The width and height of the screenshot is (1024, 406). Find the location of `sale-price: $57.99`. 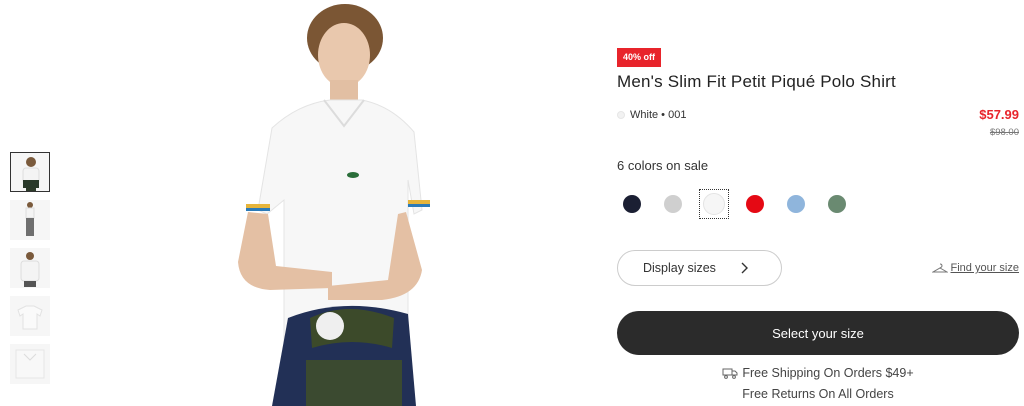

sale-price: $57.99 is located at coordinates (999, 114).